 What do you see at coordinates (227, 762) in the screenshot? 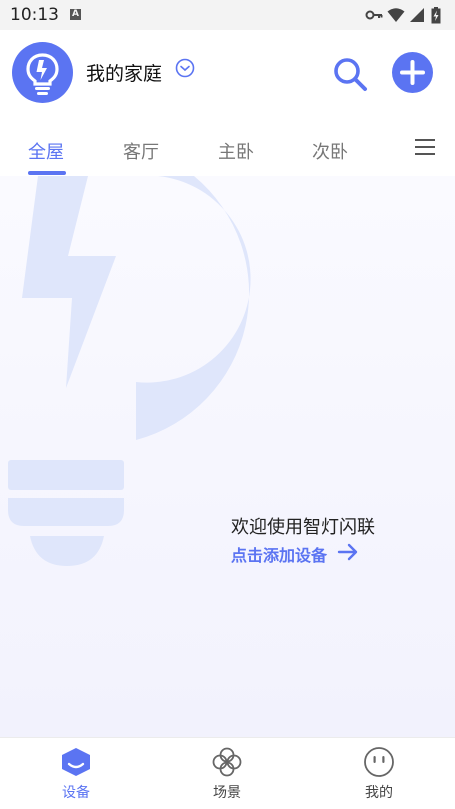
I see `scene-icon` at bounding box center [227, 762].